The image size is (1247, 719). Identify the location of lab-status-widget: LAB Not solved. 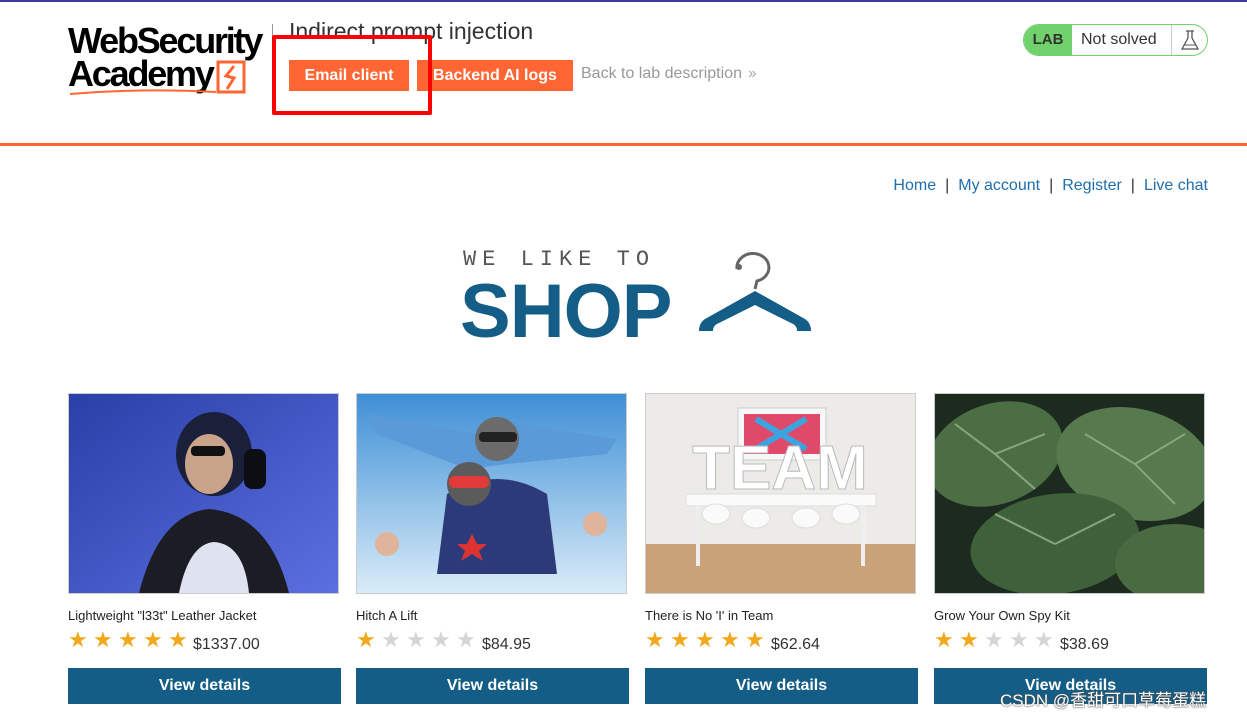
(1115, 40).